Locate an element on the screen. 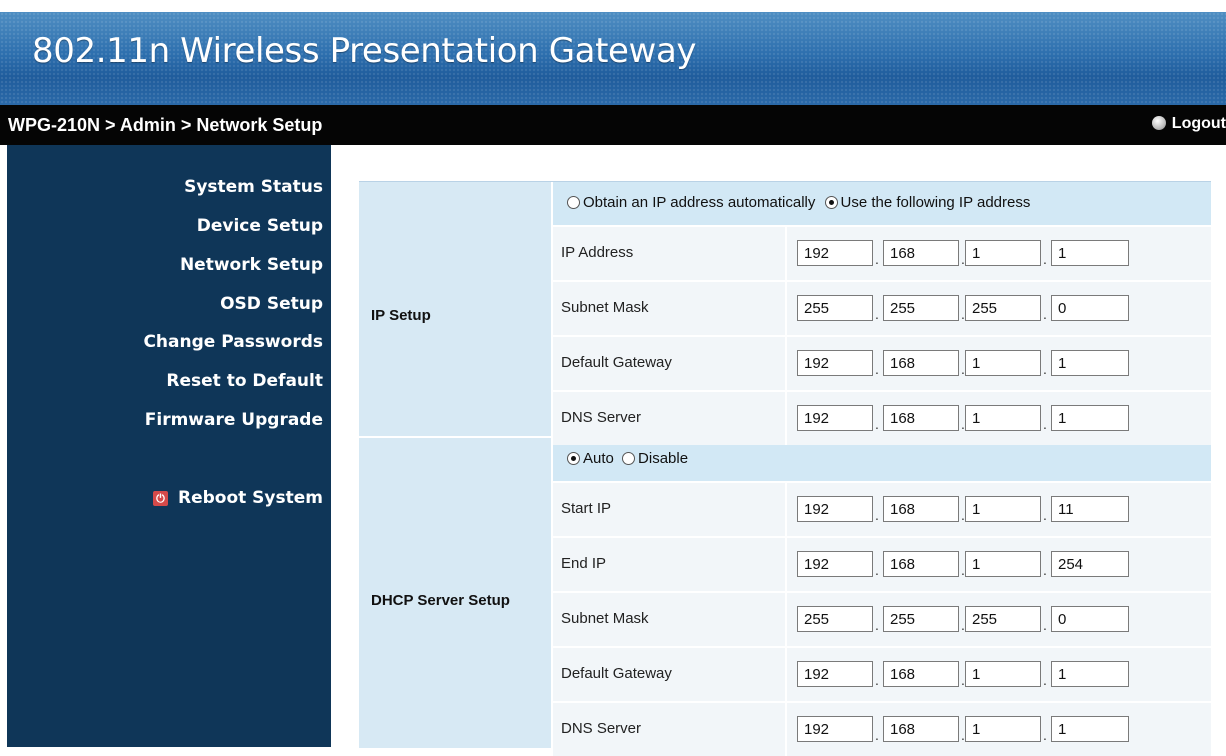  ip-setup-row: Subnet Mask 255. 255. 255. 0 is located at coordinates (882, 308).